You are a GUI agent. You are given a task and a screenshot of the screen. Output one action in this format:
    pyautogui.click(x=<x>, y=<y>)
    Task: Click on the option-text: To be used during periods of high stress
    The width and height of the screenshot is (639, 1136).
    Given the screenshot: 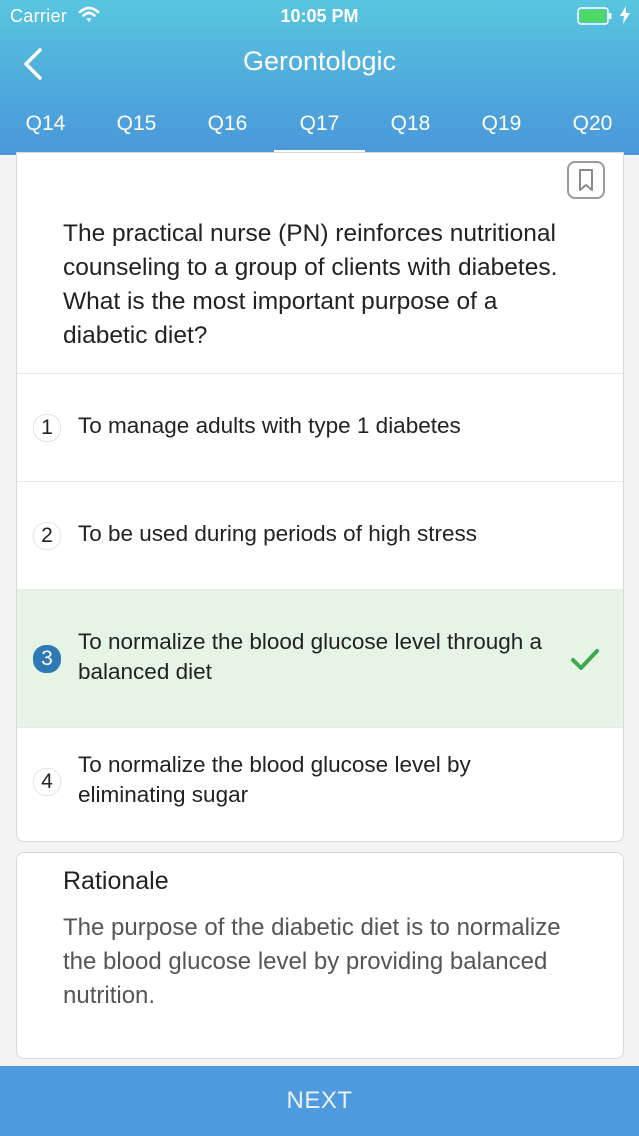 What is the action you would take?
    pyautogui.click(x=277, y=533)
    